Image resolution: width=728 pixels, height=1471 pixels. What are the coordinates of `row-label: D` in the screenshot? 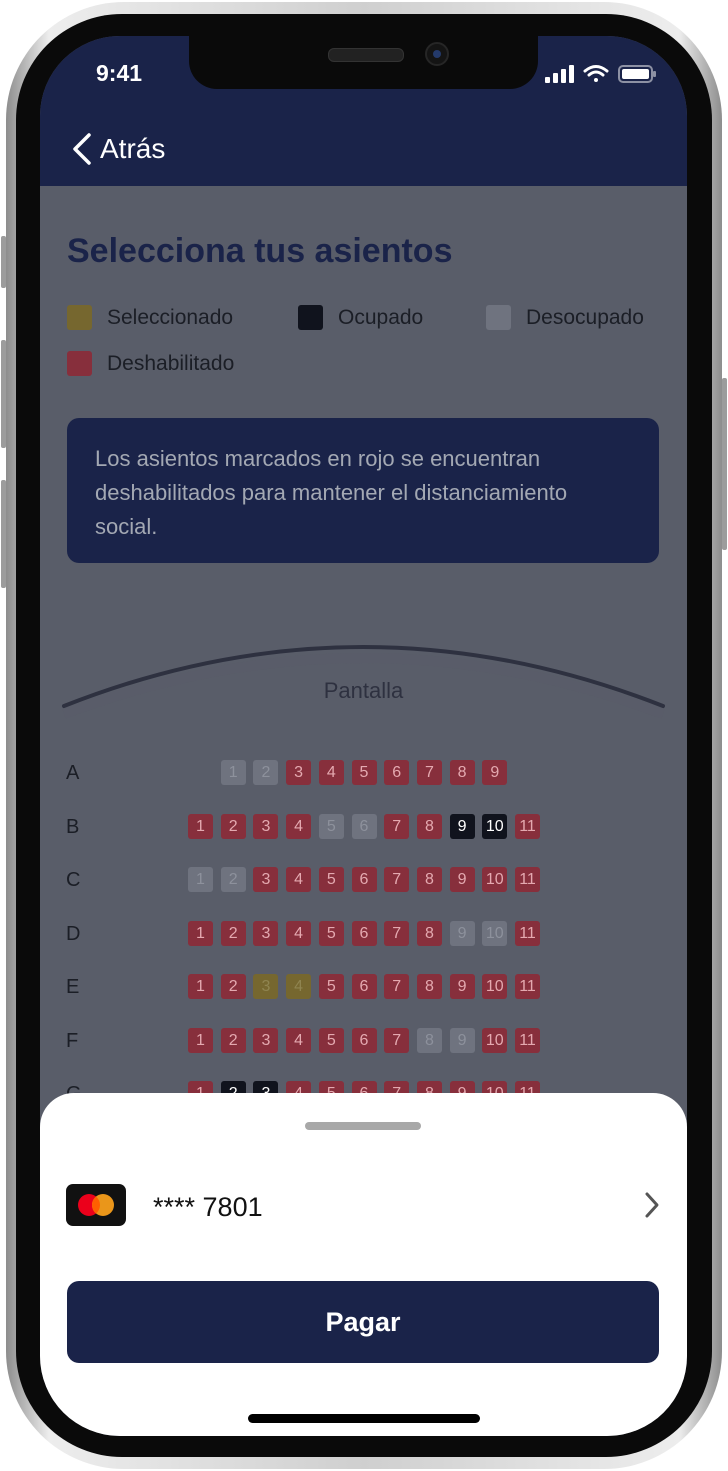 It's located at (73, 933).